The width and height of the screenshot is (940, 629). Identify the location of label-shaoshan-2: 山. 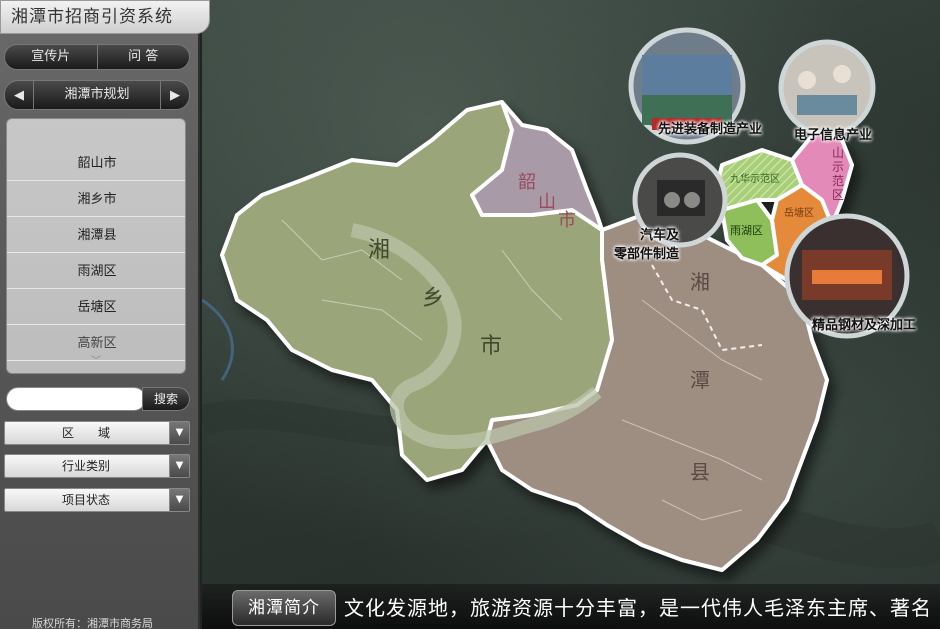
(547, 202).